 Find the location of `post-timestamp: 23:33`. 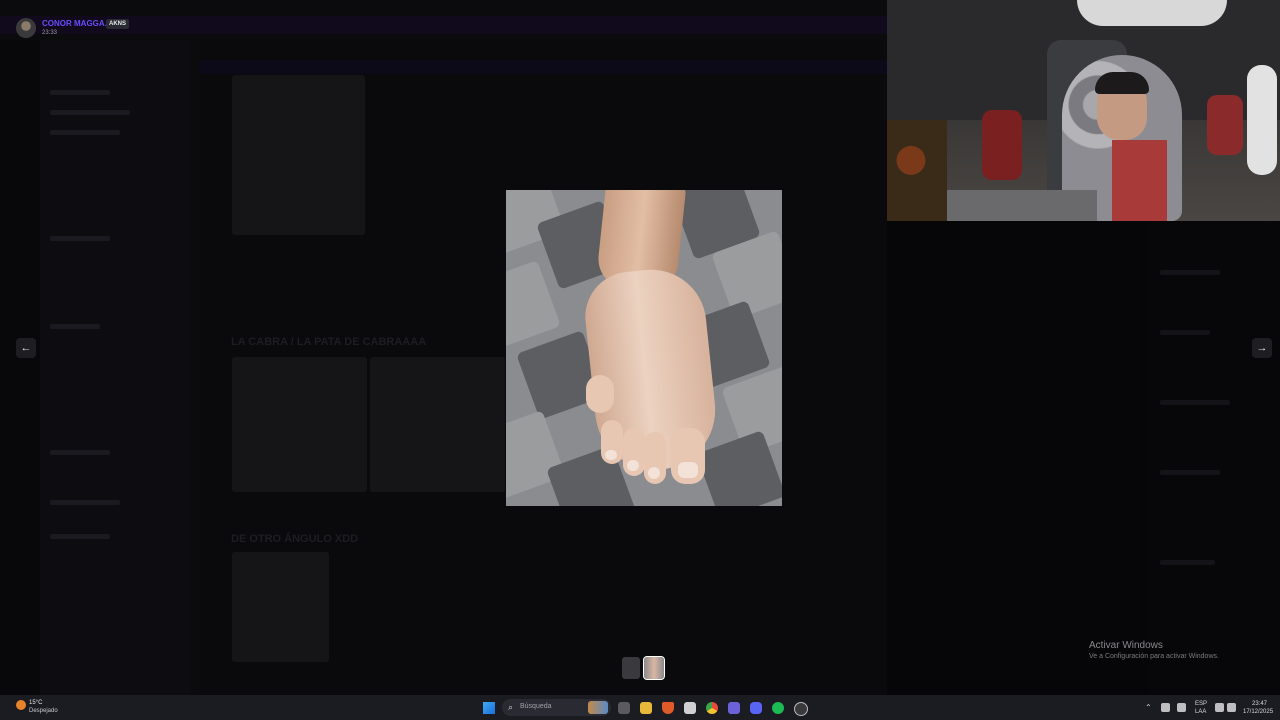

post-timestamp: 23:33 is located at coordinates (50, 33).